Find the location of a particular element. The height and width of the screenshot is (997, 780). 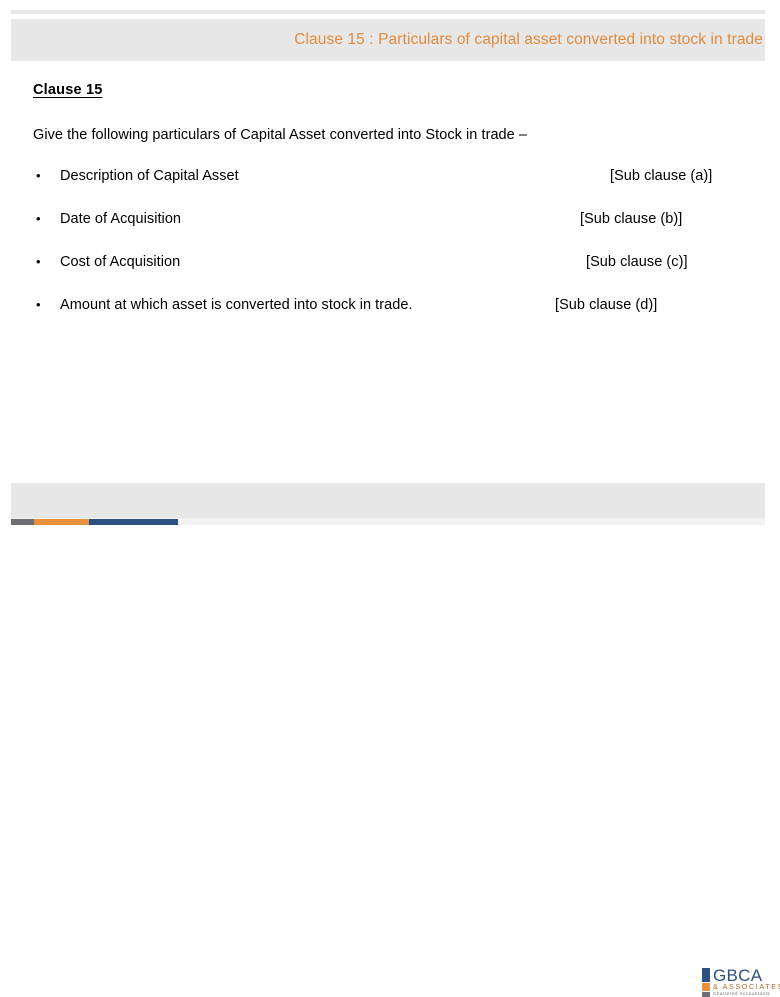

footer-strip-segment-gray is located at coordinates (22, 522).